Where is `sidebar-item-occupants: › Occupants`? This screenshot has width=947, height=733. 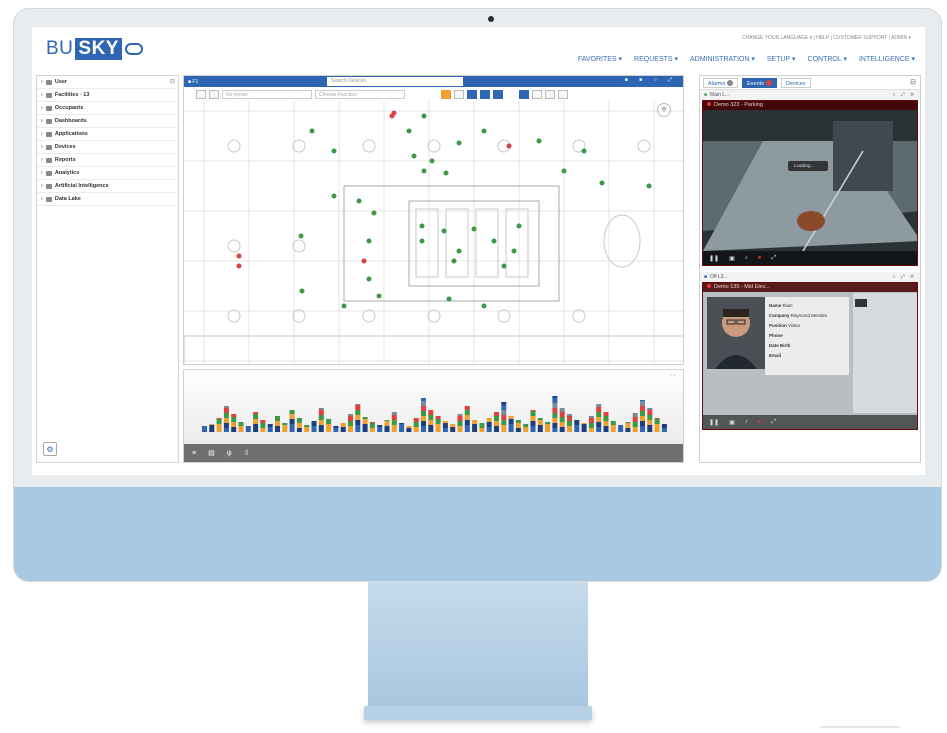
sidebar-item-occupants: › Occupants is located at coordinates (107, 108).